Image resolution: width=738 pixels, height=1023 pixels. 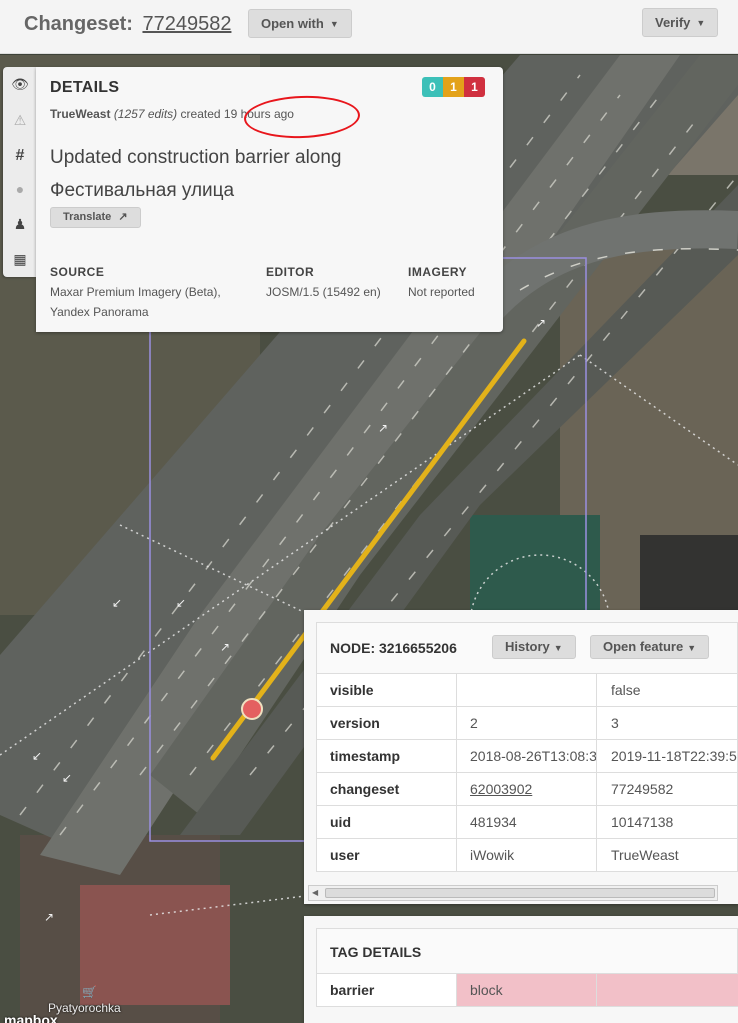 What do you see at coordinates (387, 990) in the screenshot?
I see `tag-key: barrier` at bounding box center [387, 990].